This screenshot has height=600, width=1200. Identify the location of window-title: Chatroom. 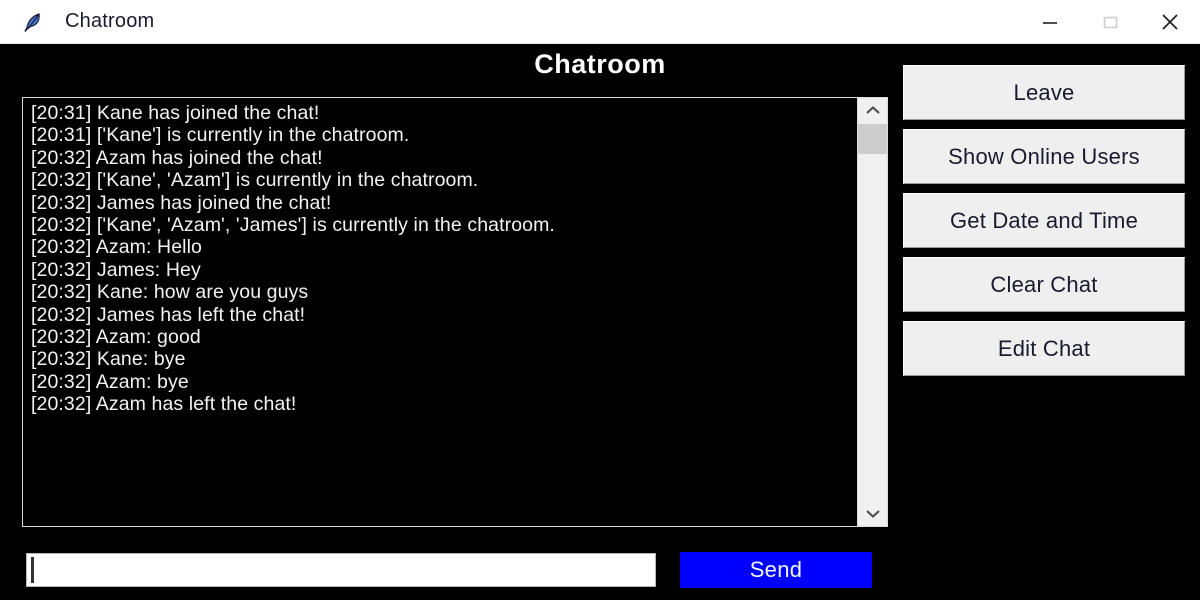
(110, 21).